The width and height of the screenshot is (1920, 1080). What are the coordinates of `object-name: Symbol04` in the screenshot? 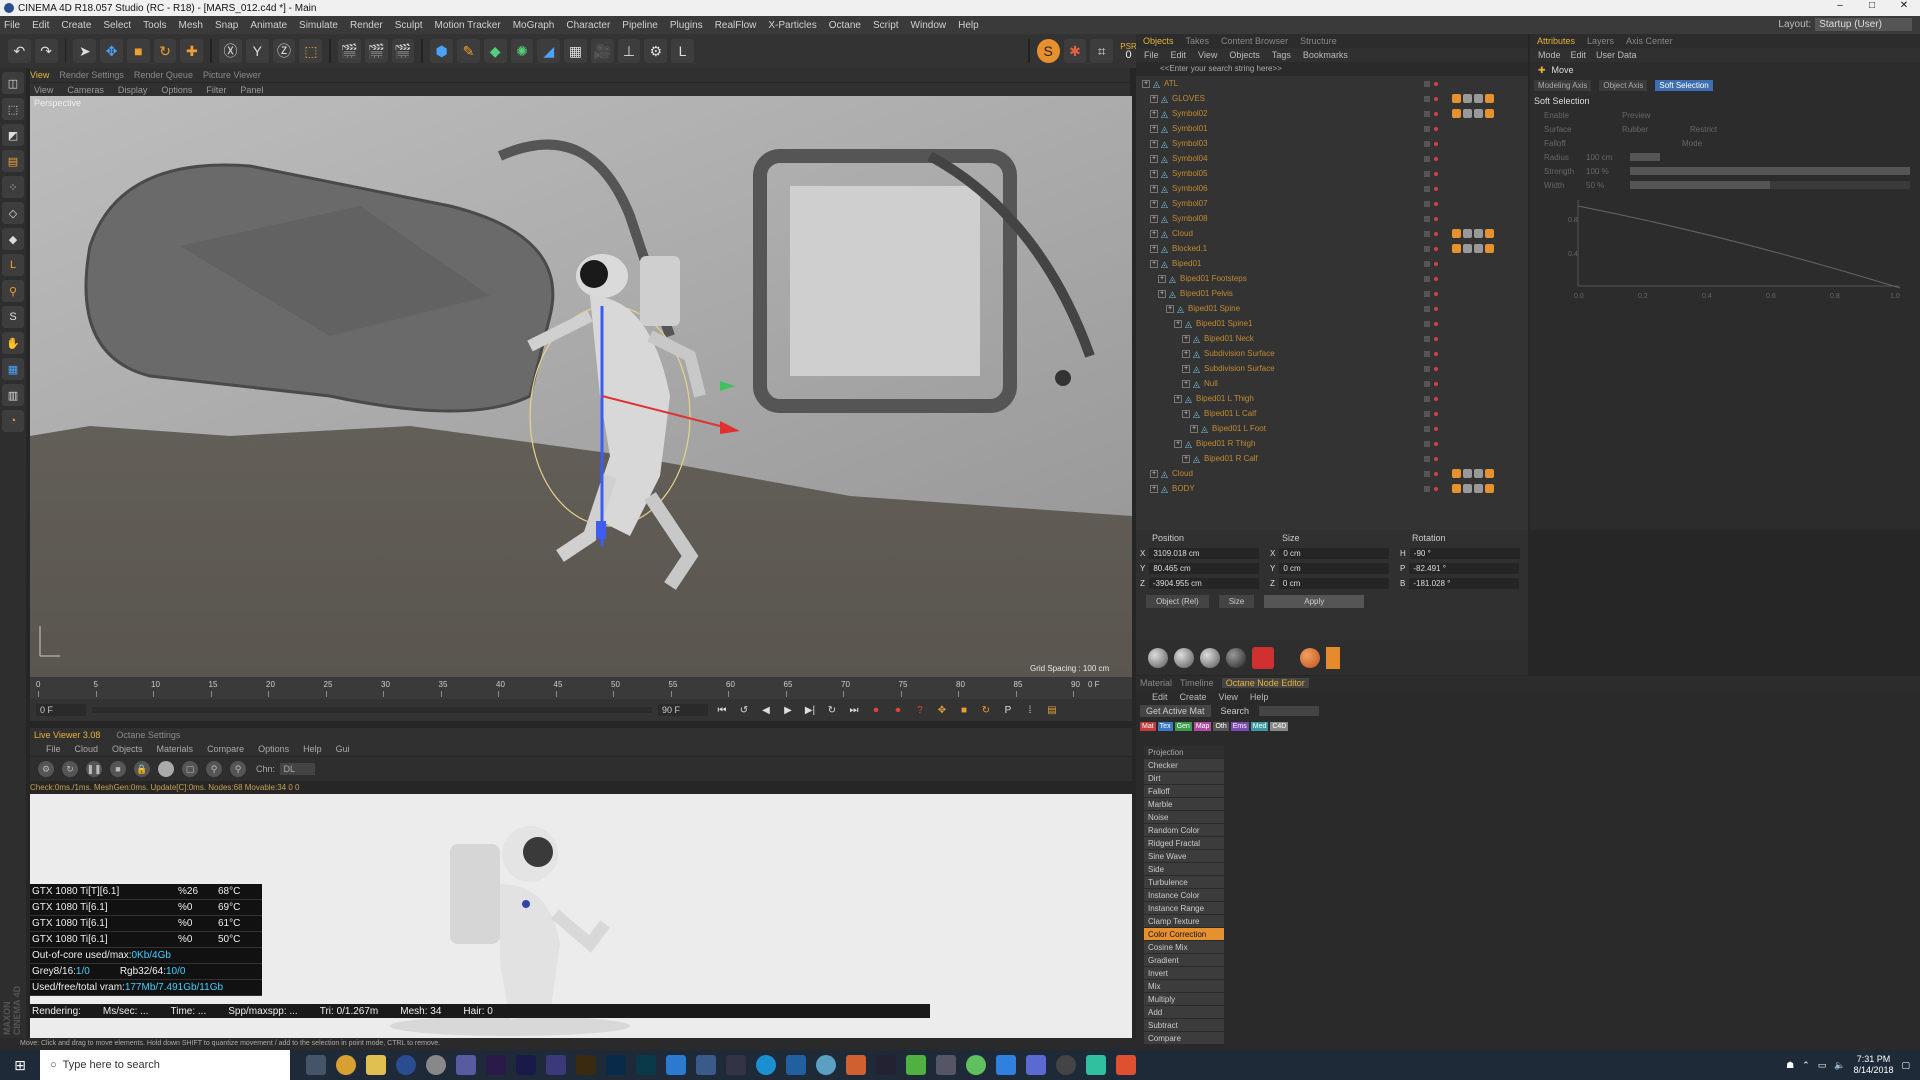 It's located at (1190, 158).